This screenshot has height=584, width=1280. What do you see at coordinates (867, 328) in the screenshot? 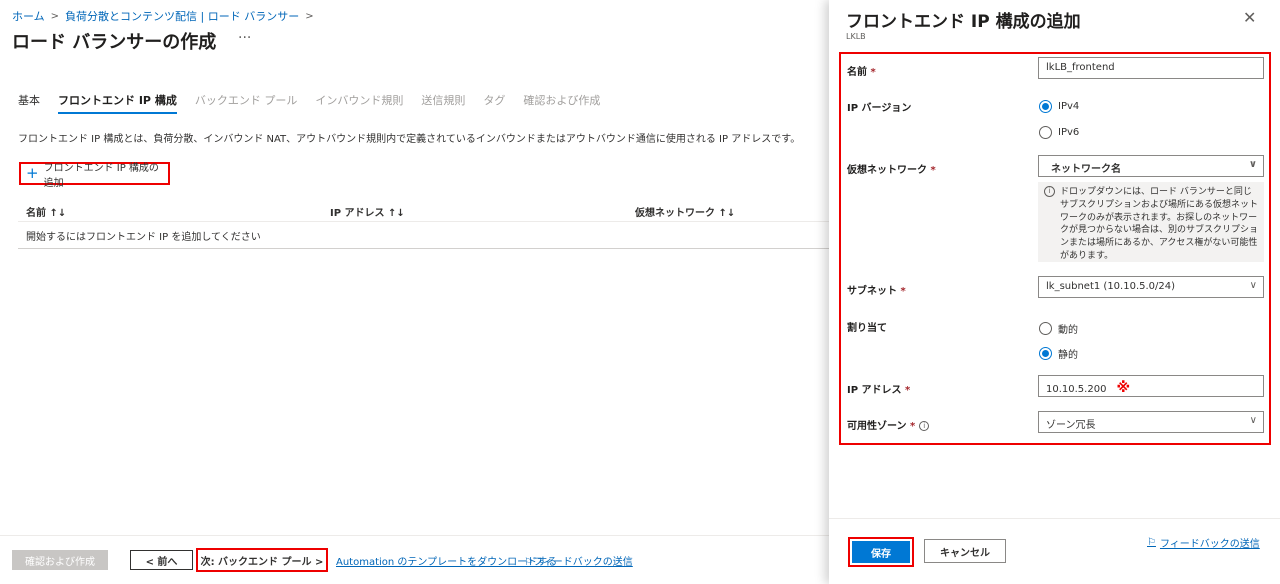
I see `assignment-label: 割り当て` at bounding box center [867, 328].